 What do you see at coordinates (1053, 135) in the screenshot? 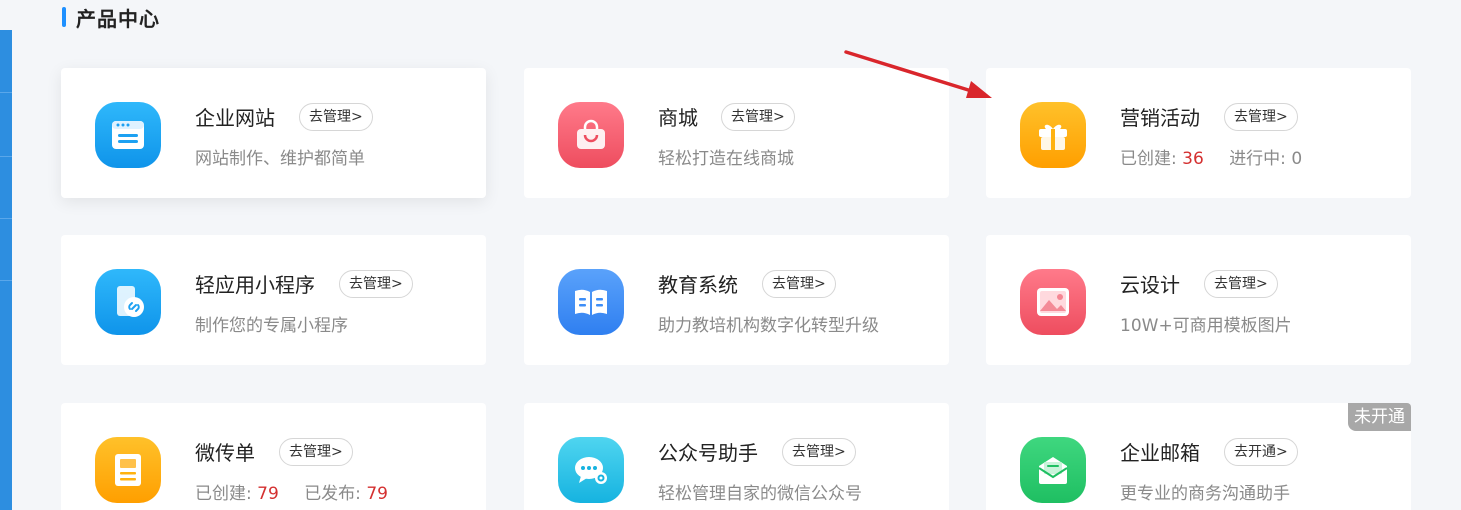
I see `gift-icon` at bounding box center [1053, 135].